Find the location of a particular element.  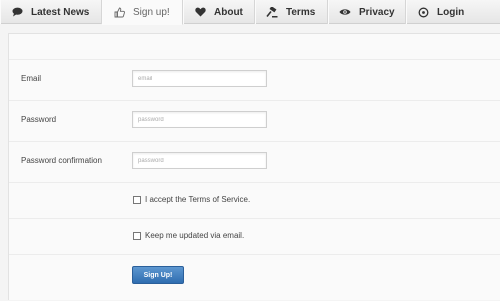

tab-terms: Terms is located at coordinates (291, 12).